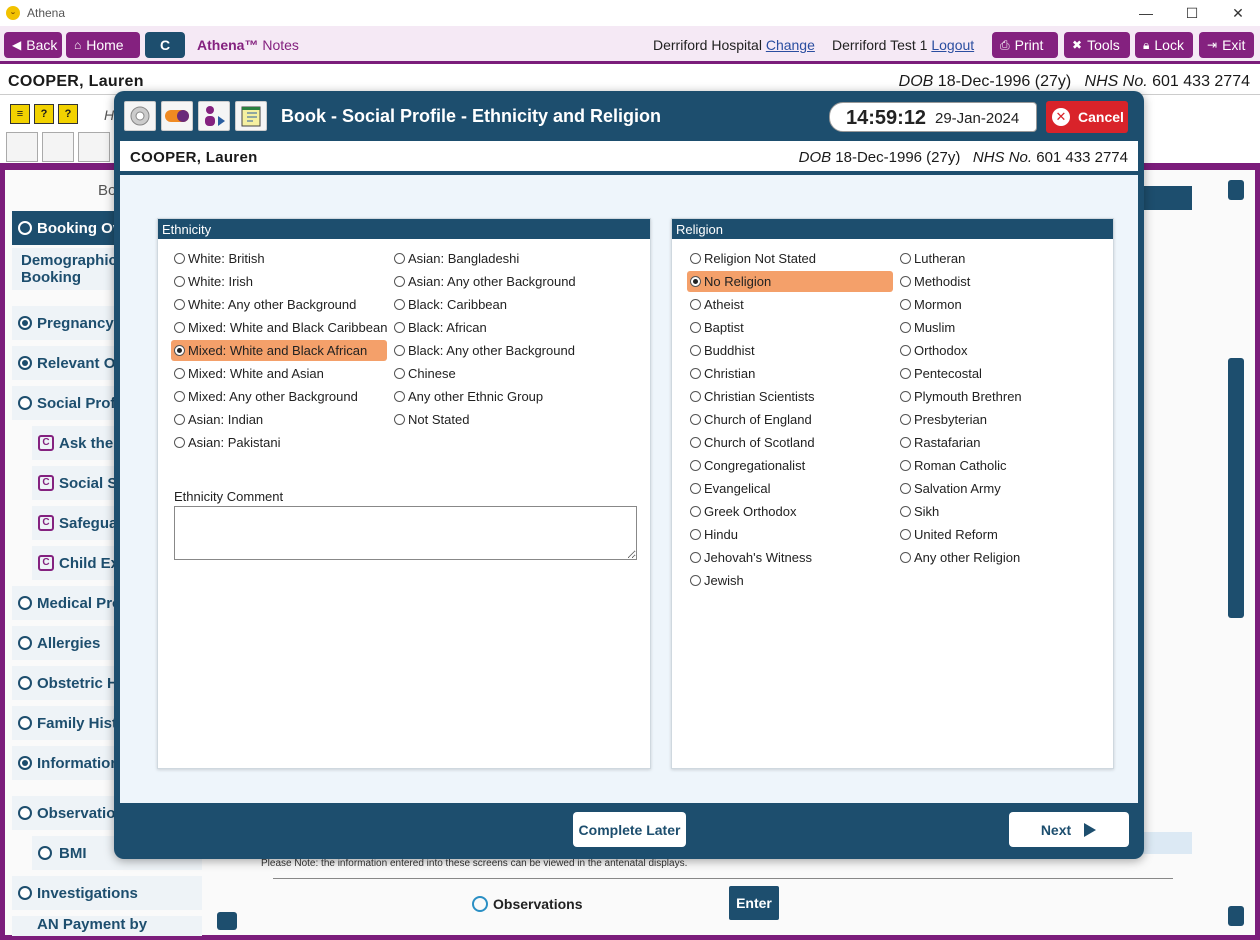 The height and width of the screenshot is (940, 1260). What do you see at coordinates (958, 557) in the screenshot?
I see `religion-option: Any other Religion` at bounding box center [958, 557].